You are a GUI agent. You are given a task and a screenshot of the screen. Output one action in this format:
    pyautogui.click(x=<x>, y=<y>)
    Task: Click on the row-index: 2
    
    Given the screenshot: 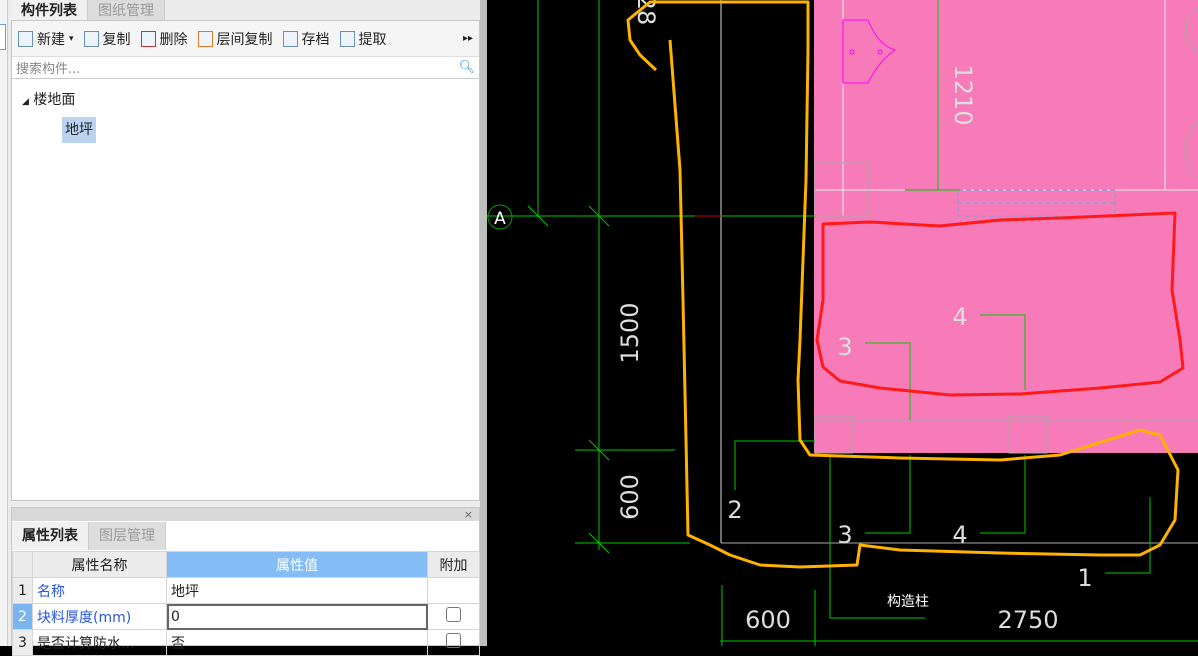 What is the action you would take?
    pyautogui.click(x=22, y=616)
    